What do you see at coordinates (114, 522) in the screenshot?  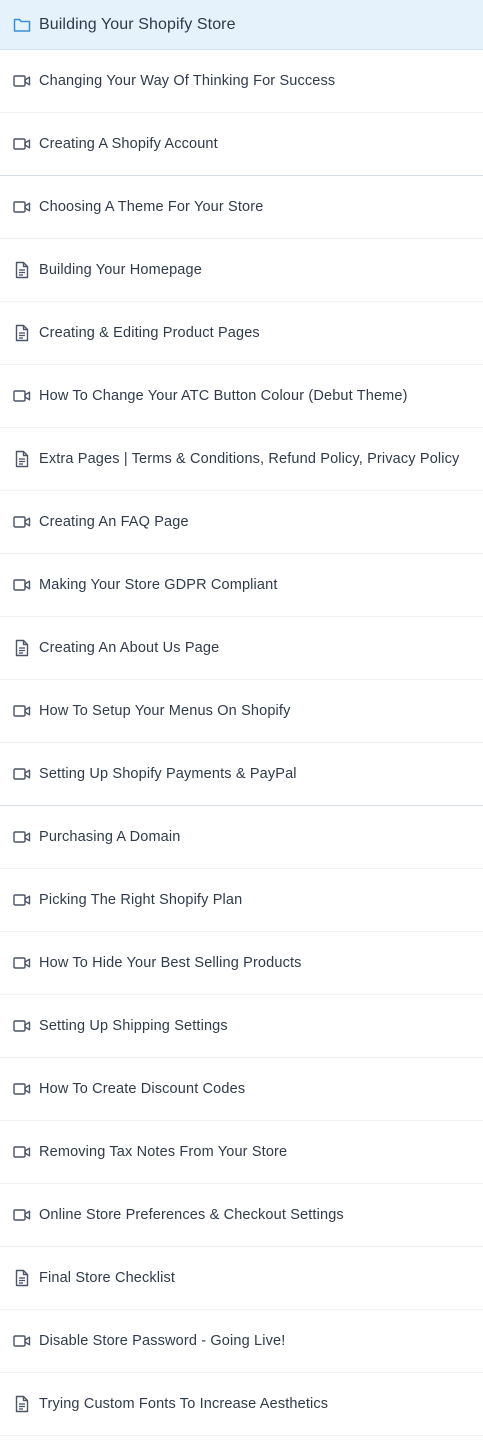 I see `lesson-label: Creating An FAQ Page` at bounding box center [114, 522].